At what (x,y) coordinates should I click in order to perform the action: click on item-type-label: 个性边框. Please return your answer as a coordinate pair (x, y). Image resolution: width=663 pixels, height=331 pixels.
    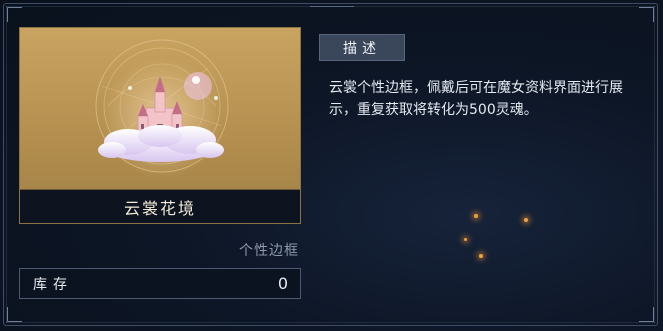
    Looking at the image, I should click on (269, 251).